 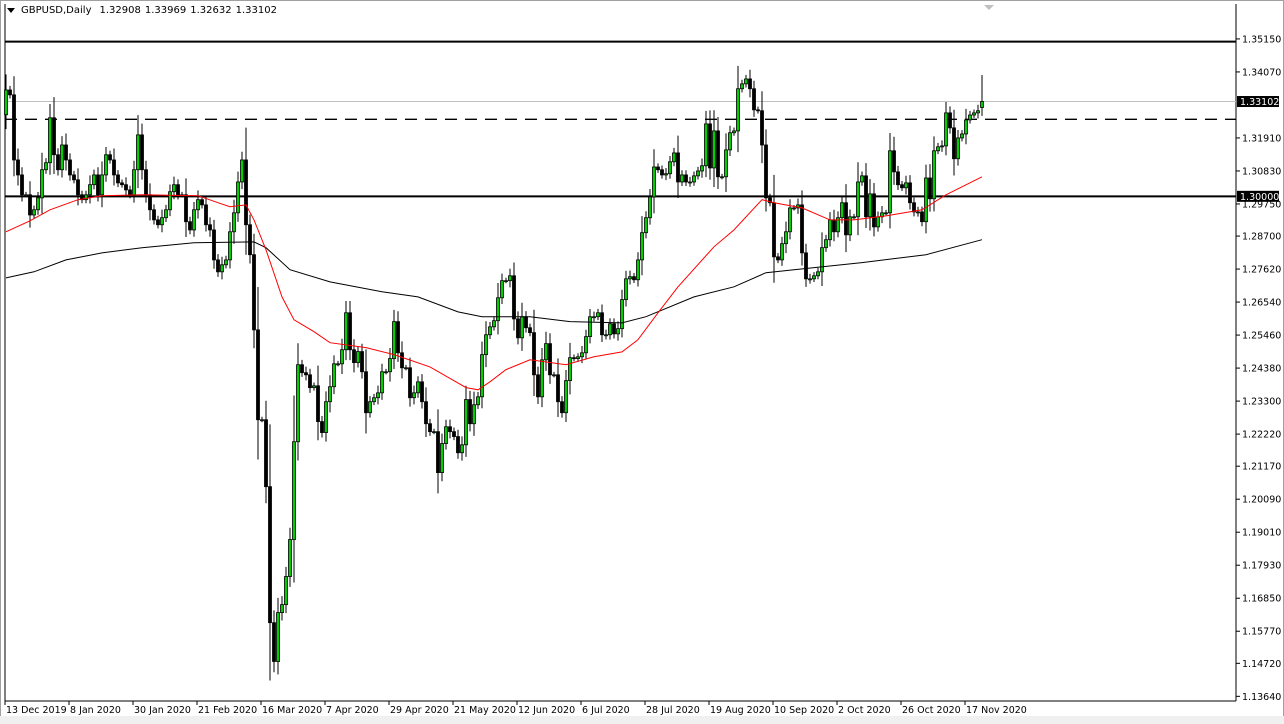 I want to click on time-tick-label: 17 Nov 2020, so click(x=996, y=710).